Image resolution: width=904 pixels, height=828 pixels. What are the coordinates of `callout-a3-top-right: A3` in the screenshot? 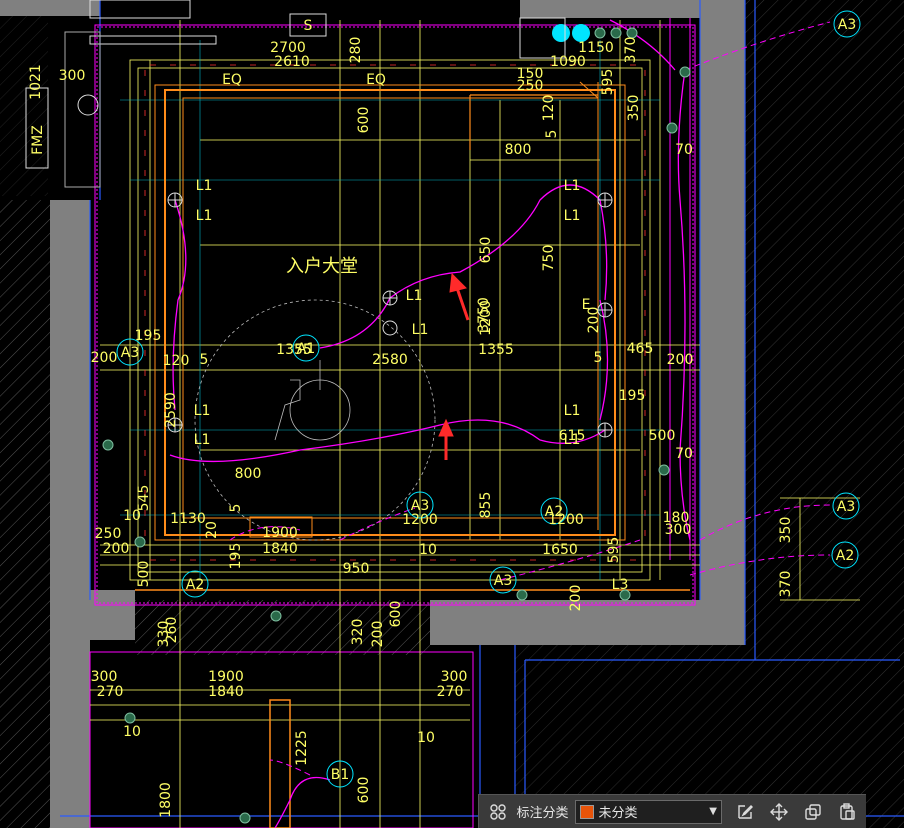 It's located at (847, 25).